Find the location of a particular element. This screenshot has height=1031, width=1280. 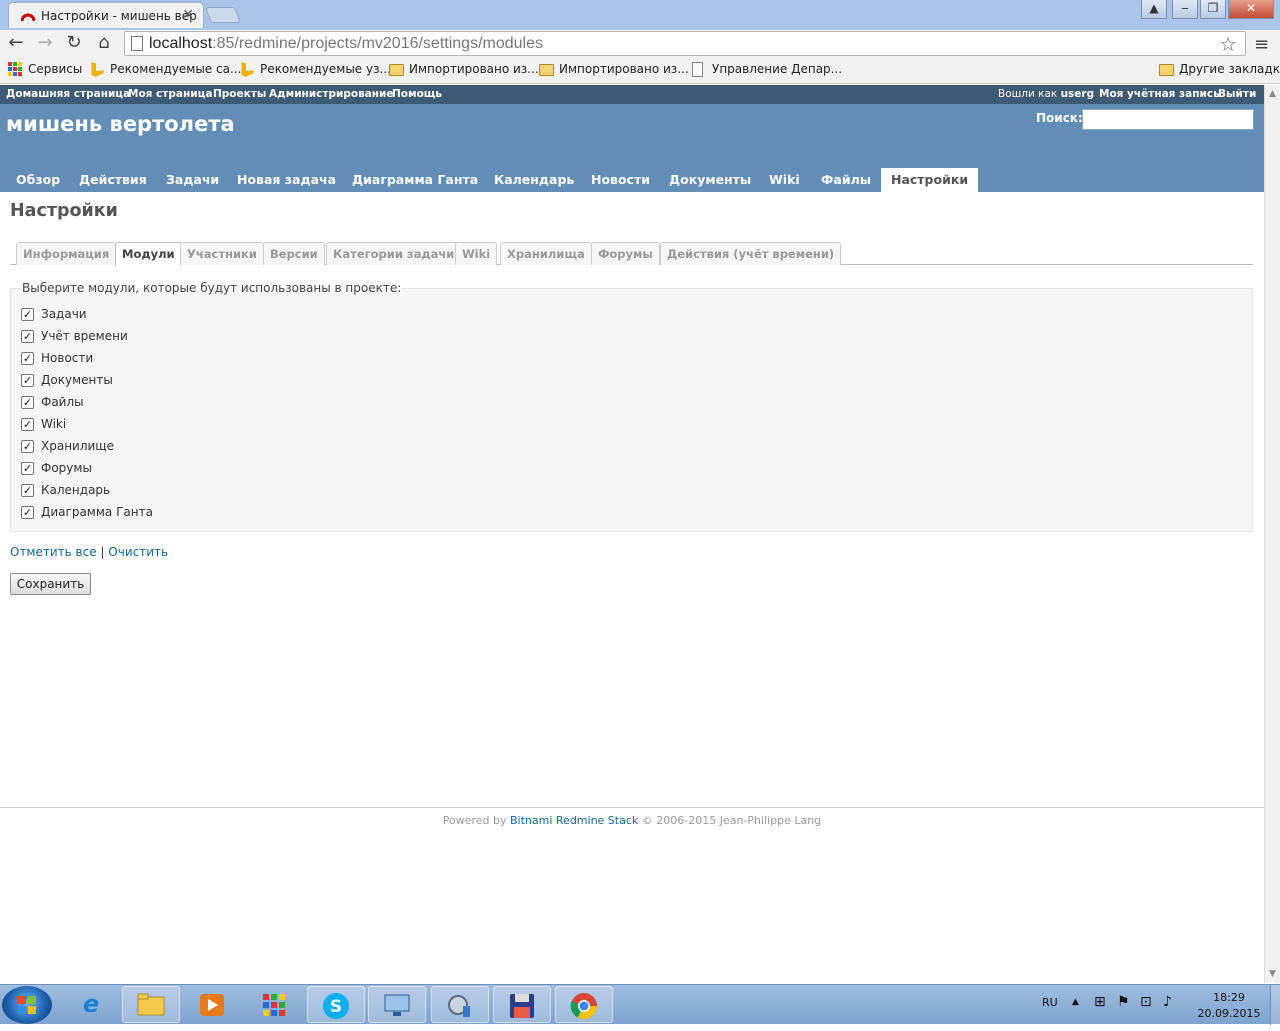

module-documents: ✓ Документы is located at coordinates (67, 380).